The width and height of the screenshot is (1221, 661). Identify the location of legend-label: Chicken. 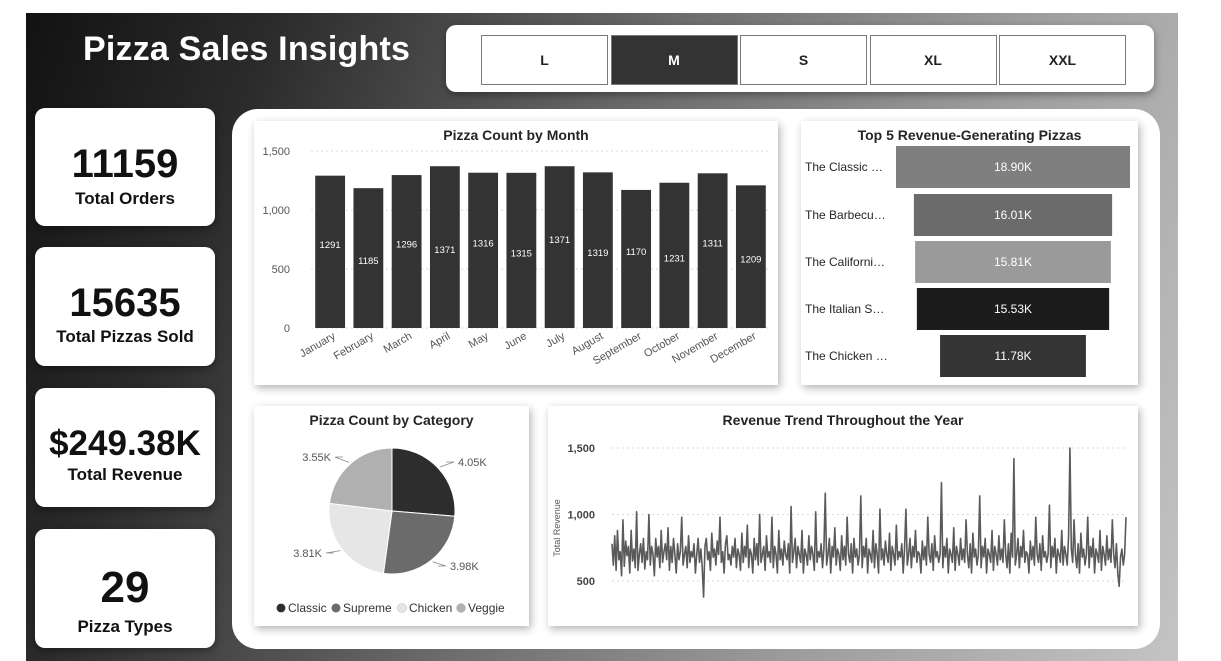
(430, 608).